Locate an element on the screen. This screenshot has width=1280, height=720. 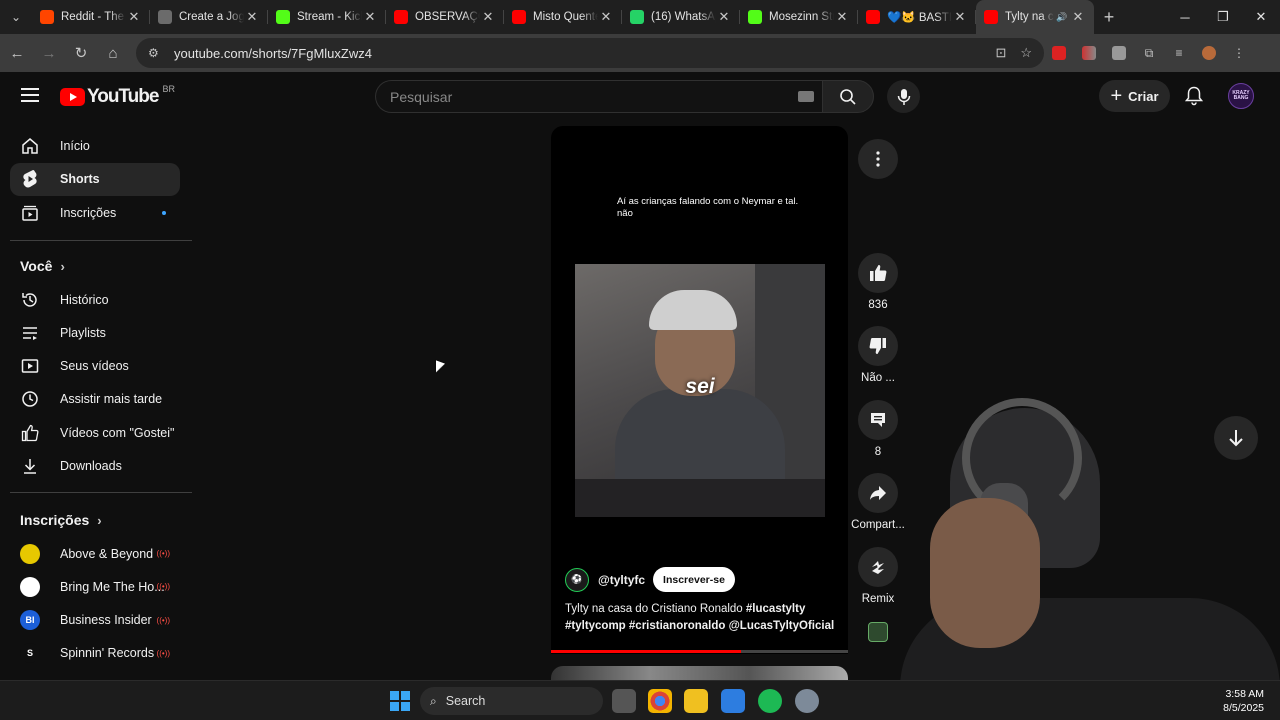
keyboard-icon is located at coordinates (806, 96).